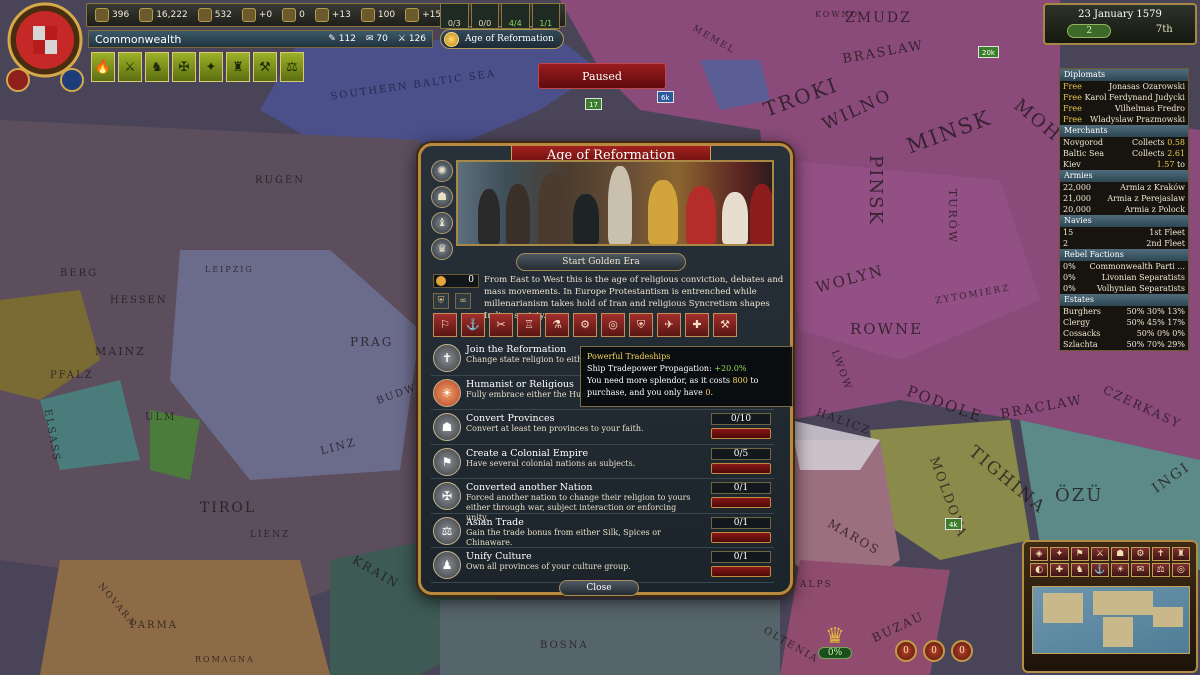 The height and width of the screenshot is (675, 1200). I want to click on mapmode-button: ☀, so click(1120, 570).